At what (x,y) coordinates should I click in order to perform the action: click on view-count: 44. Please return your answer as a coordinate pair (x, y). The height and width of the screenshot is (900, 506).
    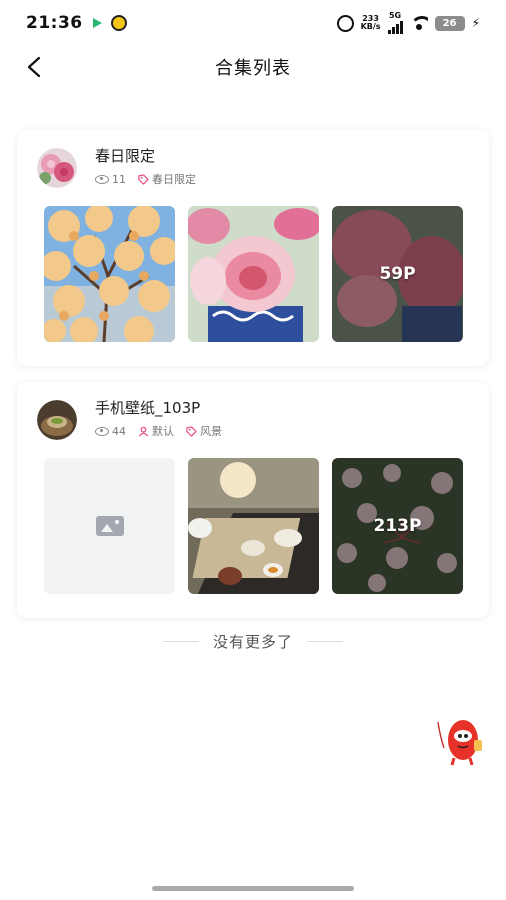
    Looking at the image, I should click on (110, 431).